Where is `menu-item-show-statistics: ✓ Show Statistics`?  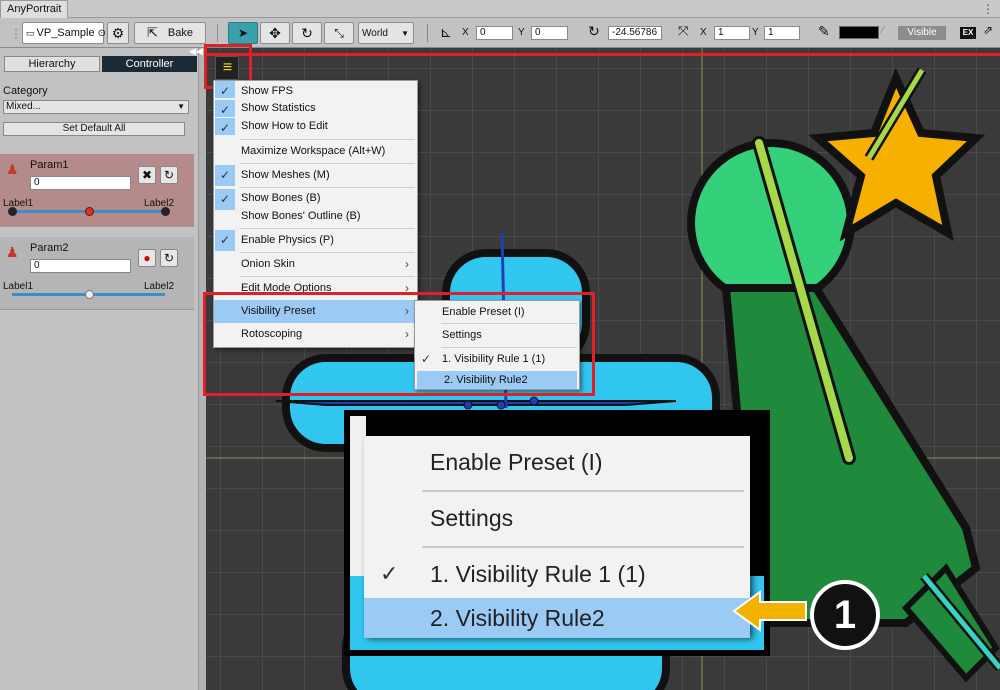 menu-item-show-statistics: ✓ Show Statistics is located at coordinates (315, 108).